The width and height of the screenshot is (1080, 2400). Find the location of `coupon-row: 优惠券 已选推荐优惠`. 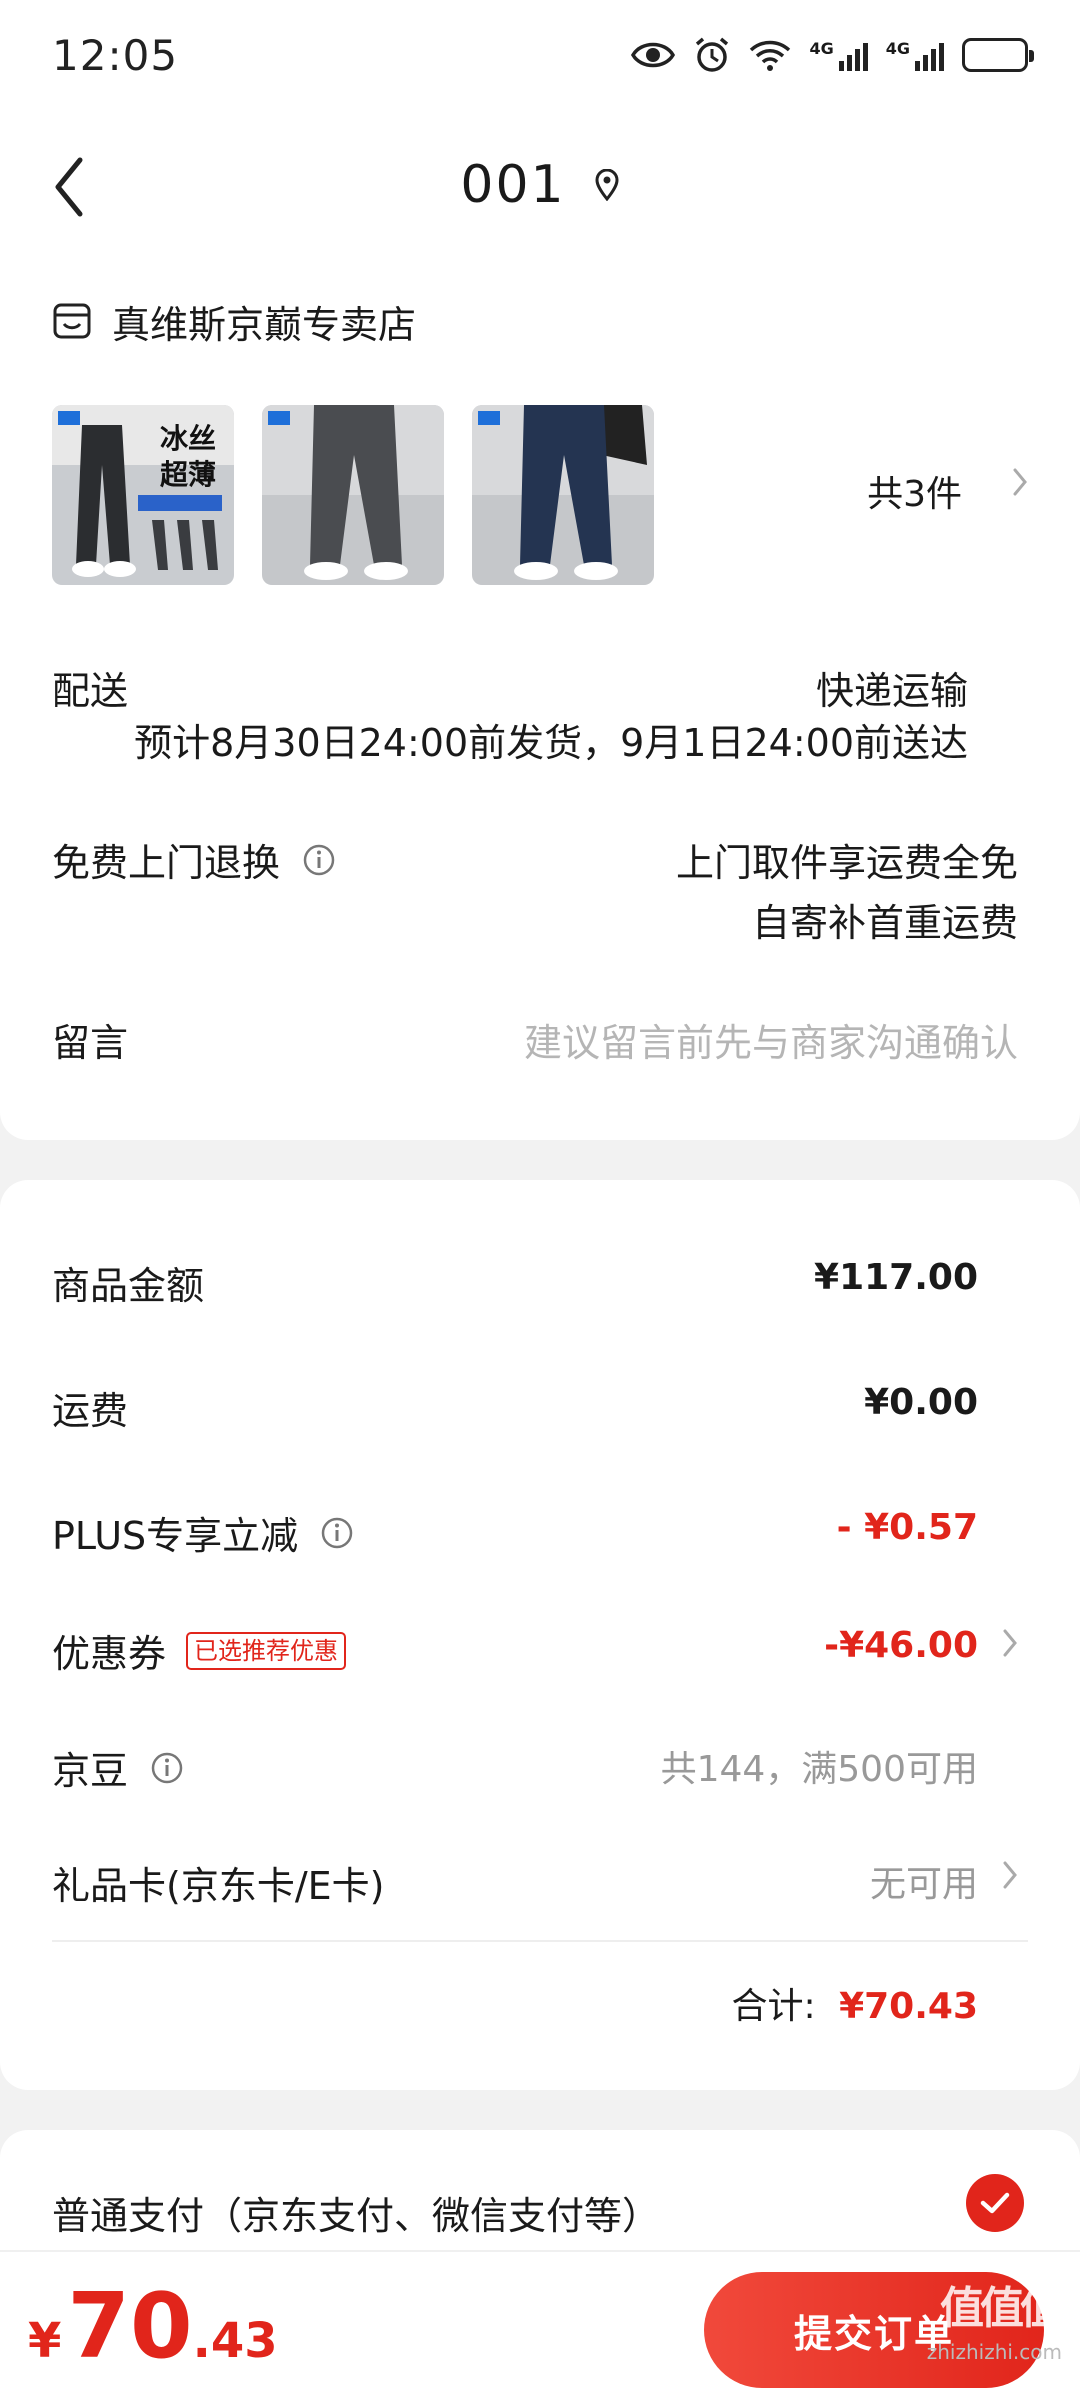

coupon-row: 优惠券 已选推荐优惠 is located at coordinates (199, 1650).